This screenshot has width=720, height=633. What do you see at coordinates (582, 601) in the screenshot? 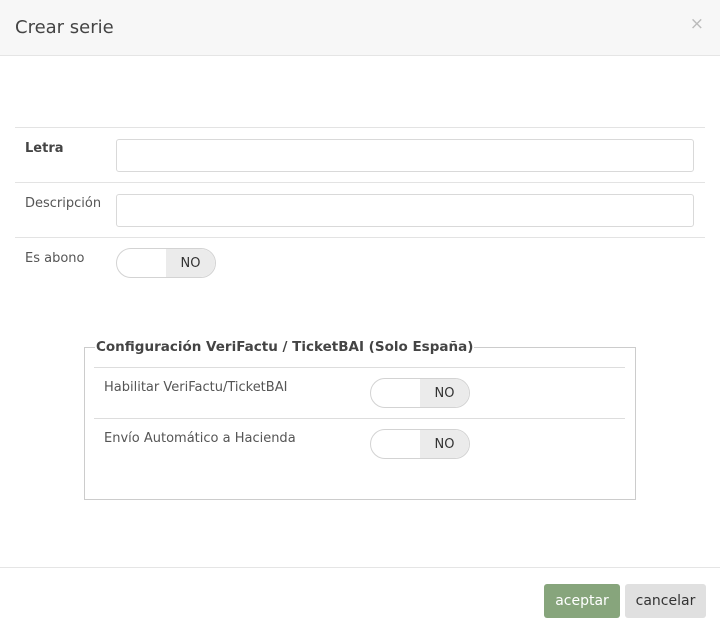
I see `accept-button: aceptar` at bounding box center [582, 601].